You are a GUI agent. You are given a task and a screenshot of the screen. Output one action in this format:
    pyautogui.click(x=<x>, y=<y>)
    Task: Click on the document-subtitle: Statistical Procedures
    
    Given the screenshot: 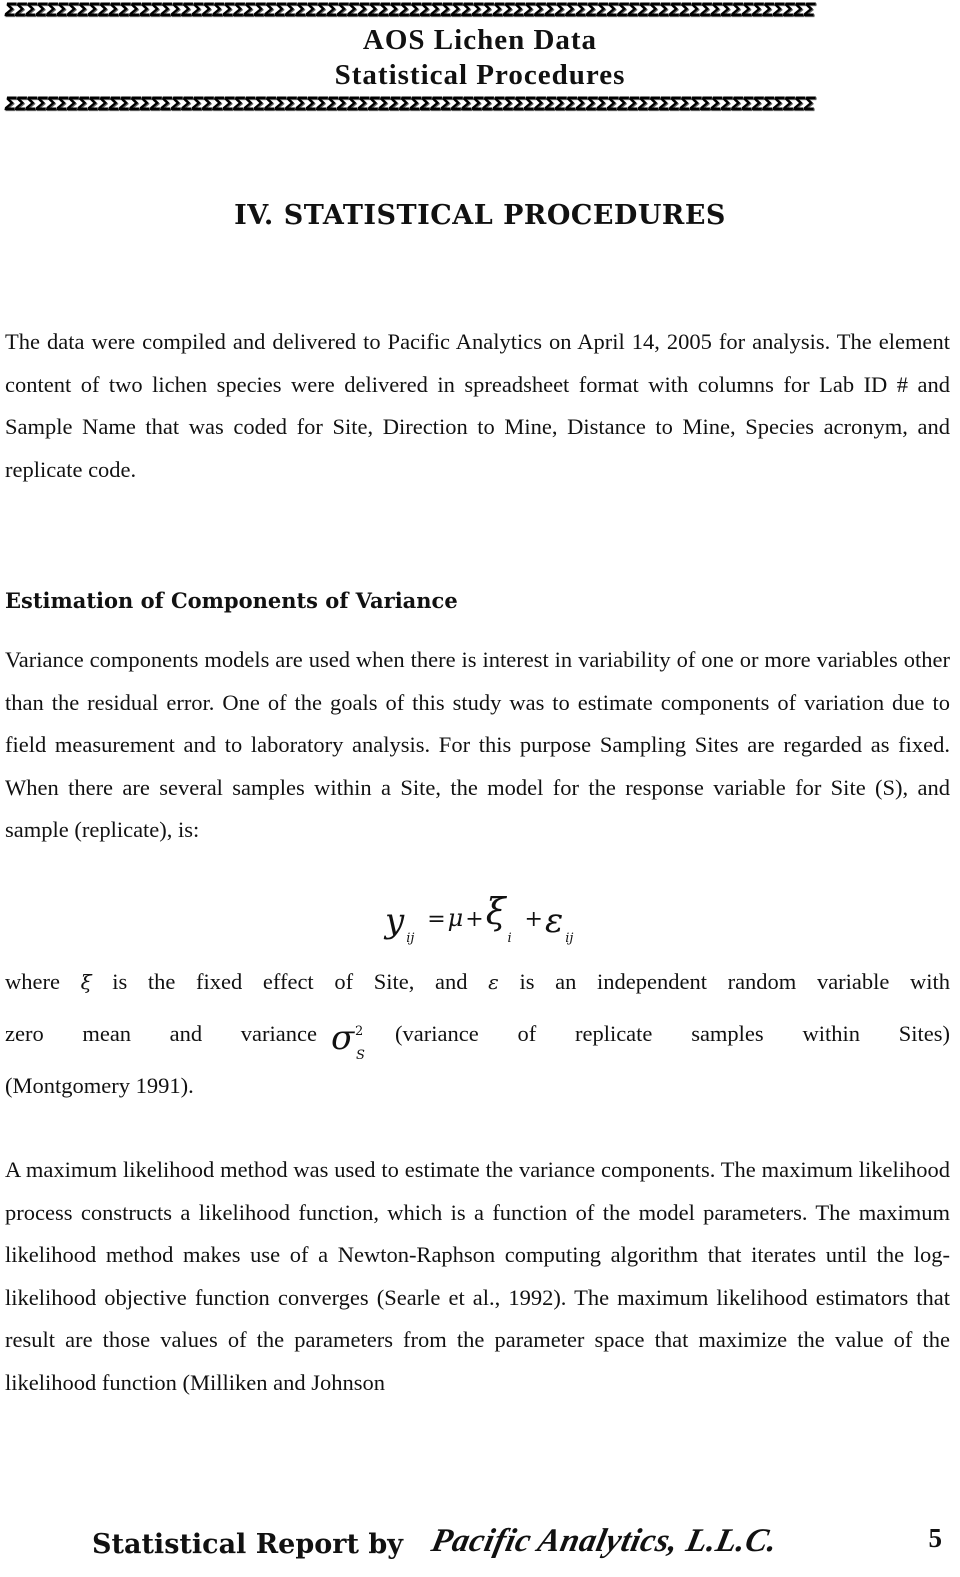 What is the action you would take?
    pyautogui.click(x=480, y=75)
    